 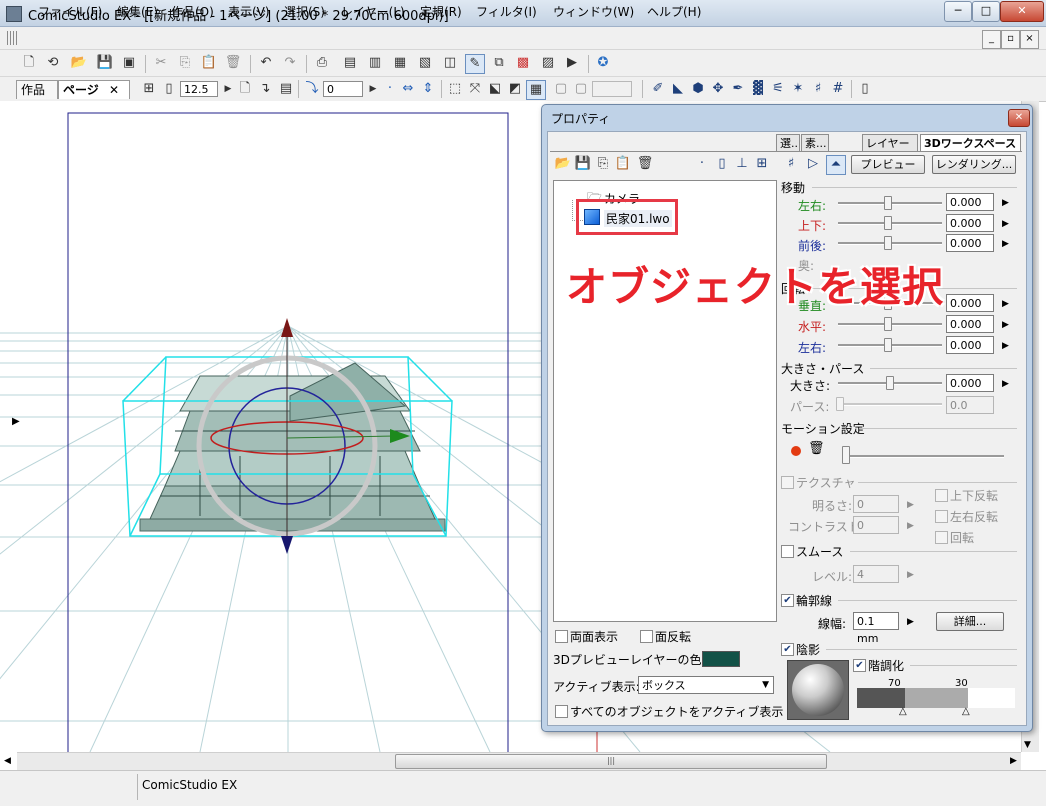 What do you see at coordinates (475, 64) in the screenshot?
I see `properties-icon: ✎` at bounding box center [475, 64].